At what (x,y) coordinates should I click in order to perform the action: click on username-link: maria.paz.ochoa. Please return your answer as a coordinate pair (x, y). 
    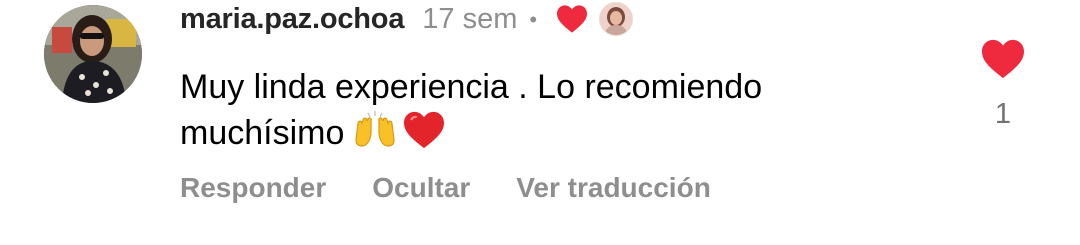
    Looking at the image, I should click on (292, 19).